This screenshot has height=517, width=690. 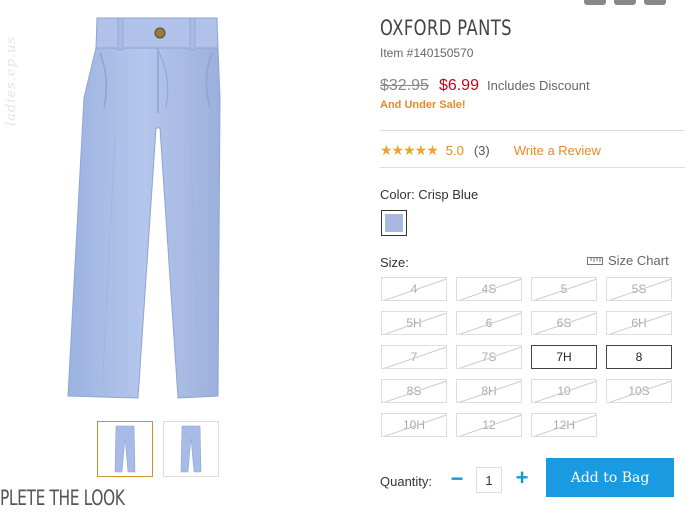 I want to click on rating-row: ★★★★★ 5.0 (3) Write a Review, so click(x=490, y=150).